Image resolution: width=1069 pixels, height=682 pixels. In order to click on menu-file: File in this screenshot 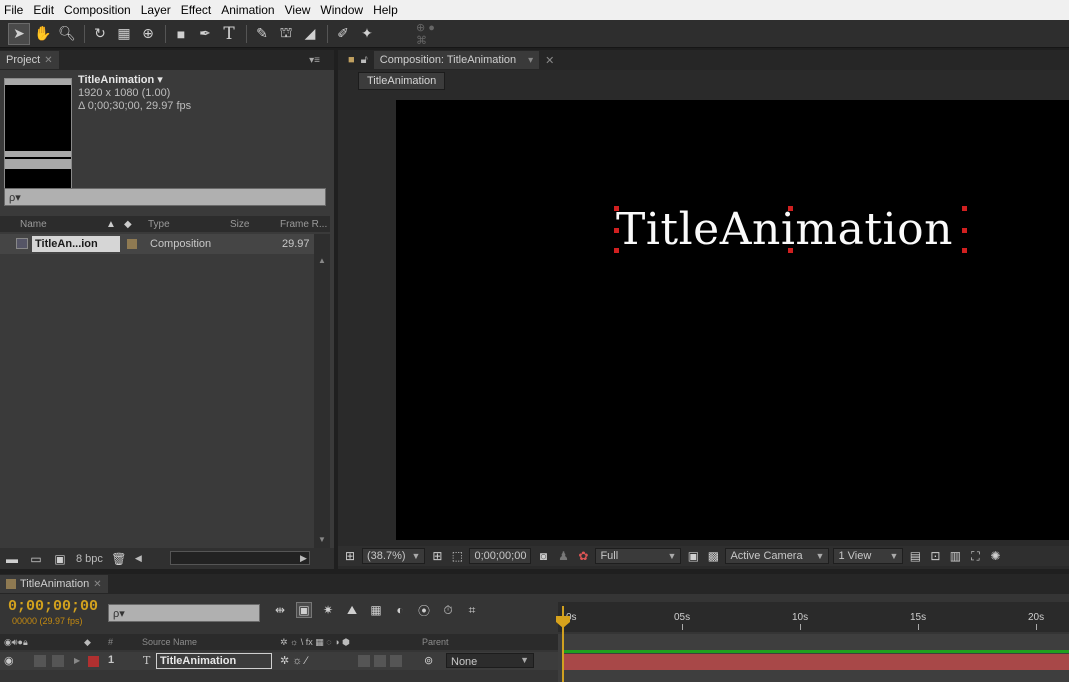, I will do `click(14, 10)`.